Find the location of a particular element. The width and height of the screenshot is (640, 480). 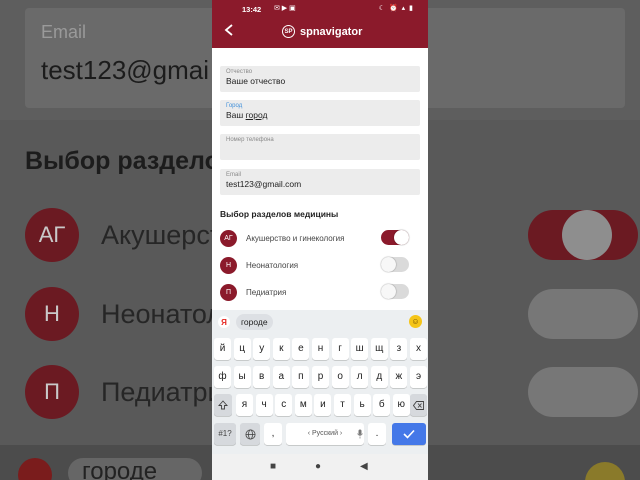

symbols-key: #1? is located at coordinates (225, 434).